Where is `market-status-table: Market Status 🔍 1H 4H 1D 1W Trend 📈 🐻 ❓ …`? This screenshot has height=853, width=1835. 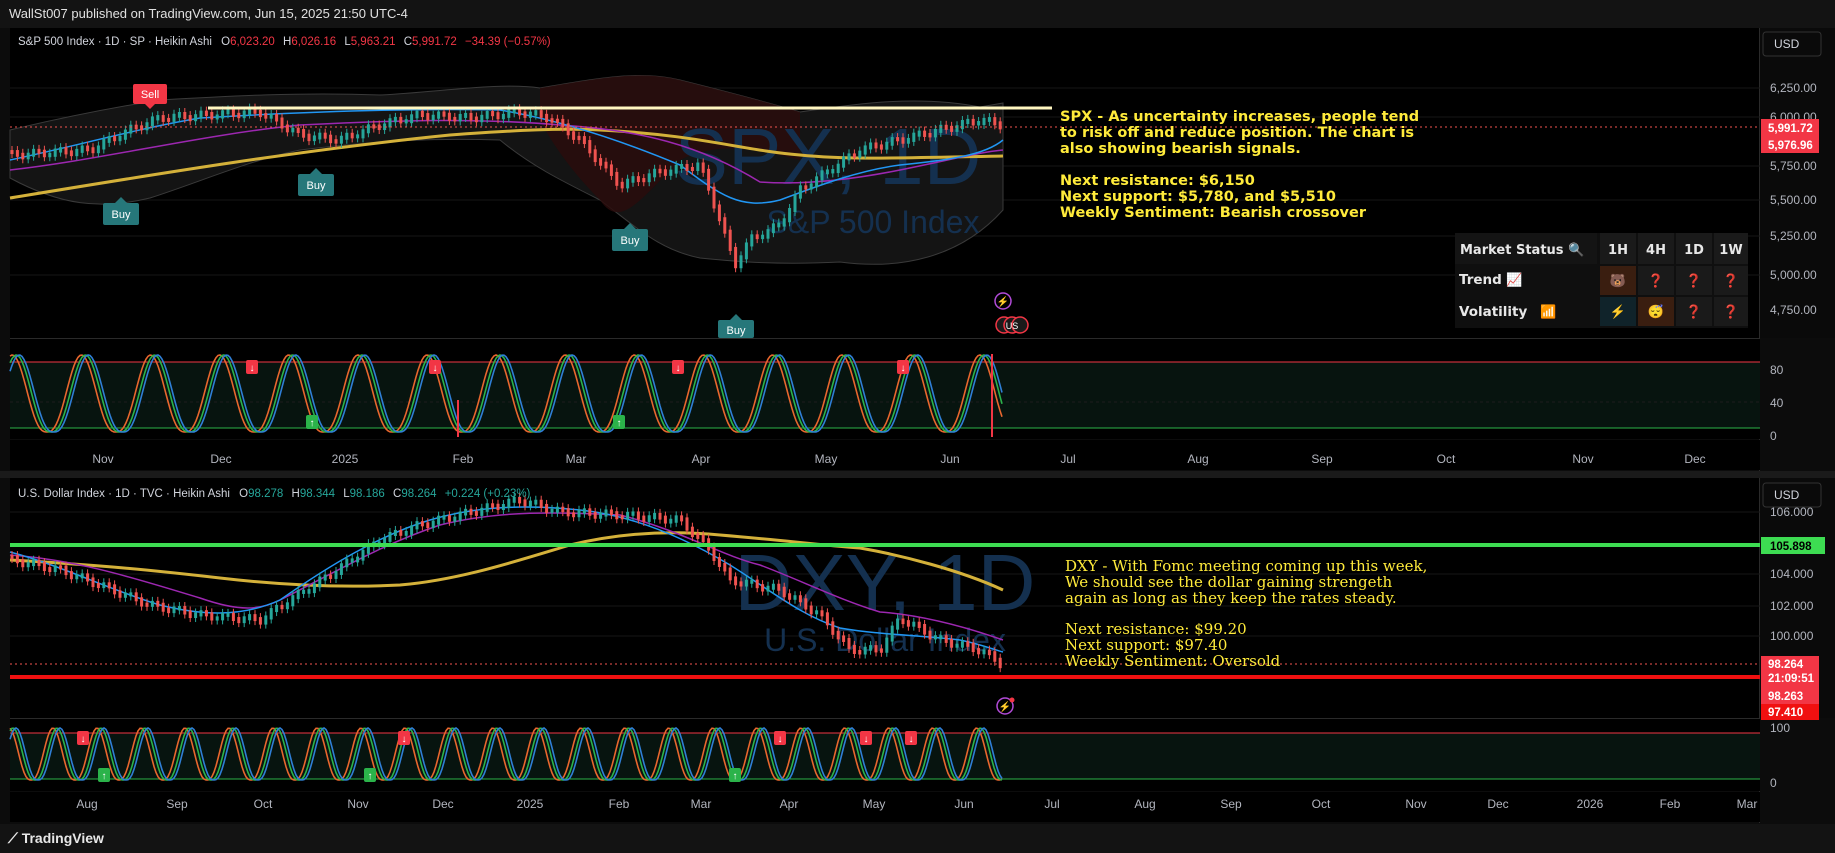
market-status-table: Market Status 🔍 1H 4H 1D 1W Trend 📈 🐻 ❓ … is located at coordinates (1601, 280).